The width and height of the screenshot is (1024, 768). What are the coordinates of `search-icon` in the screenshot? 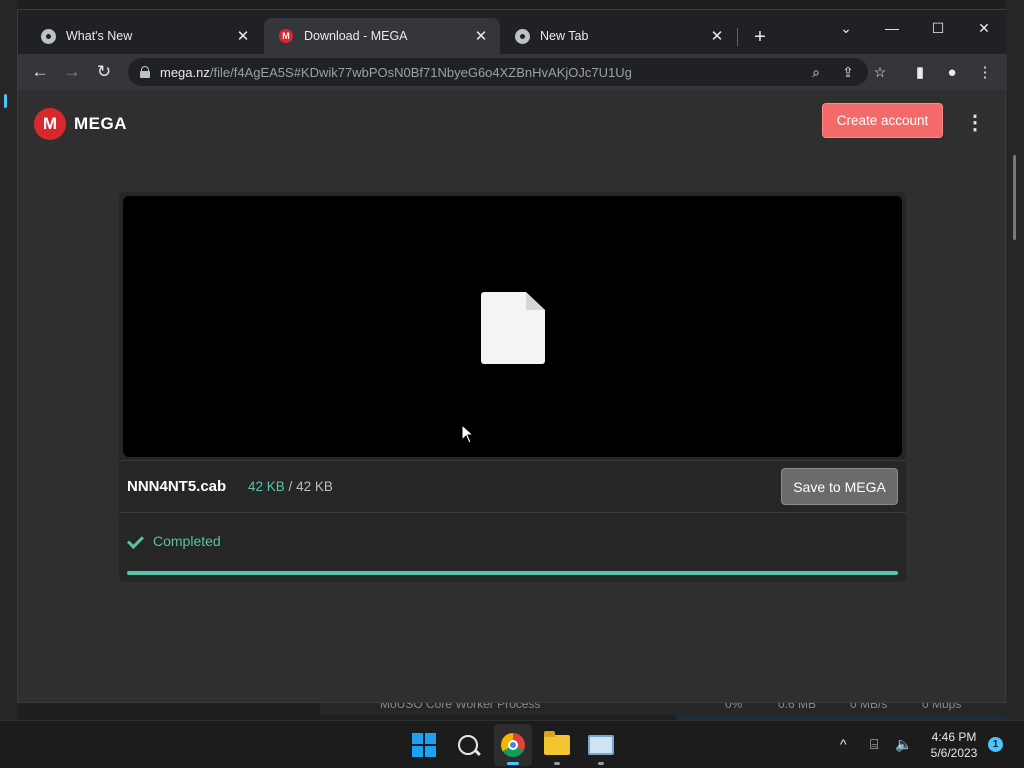 It's located at (468, 745).